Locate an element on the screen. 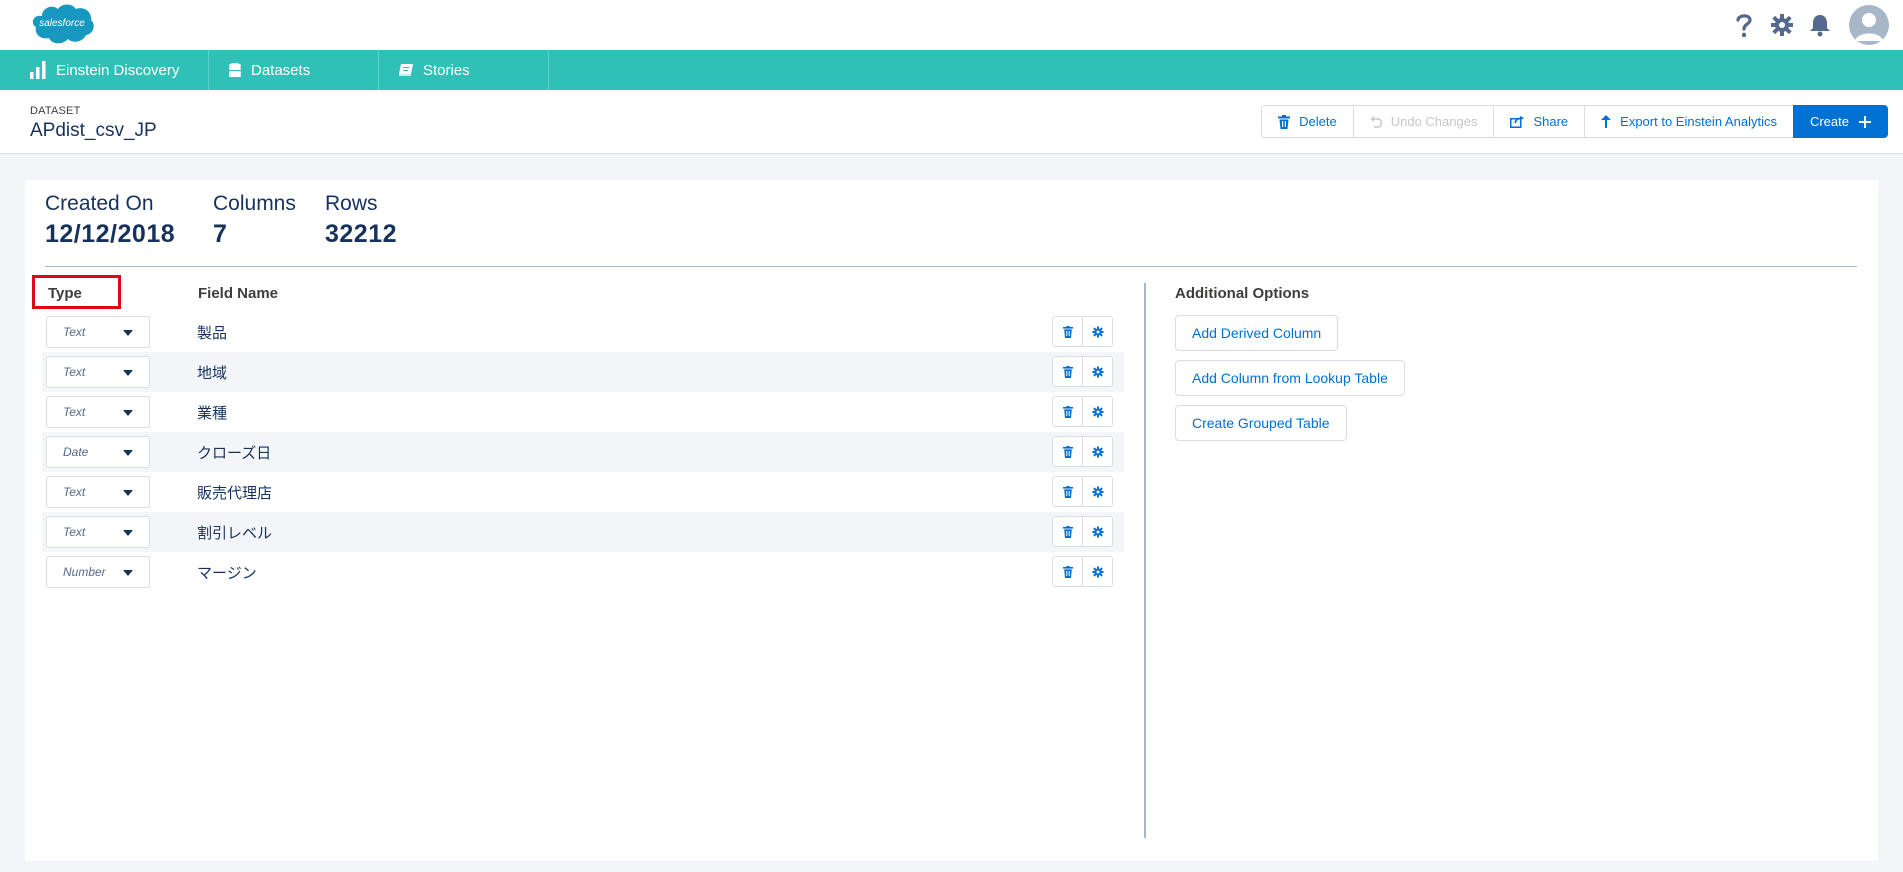  object-type-label: DATASET is located at coordinates (55, 111).